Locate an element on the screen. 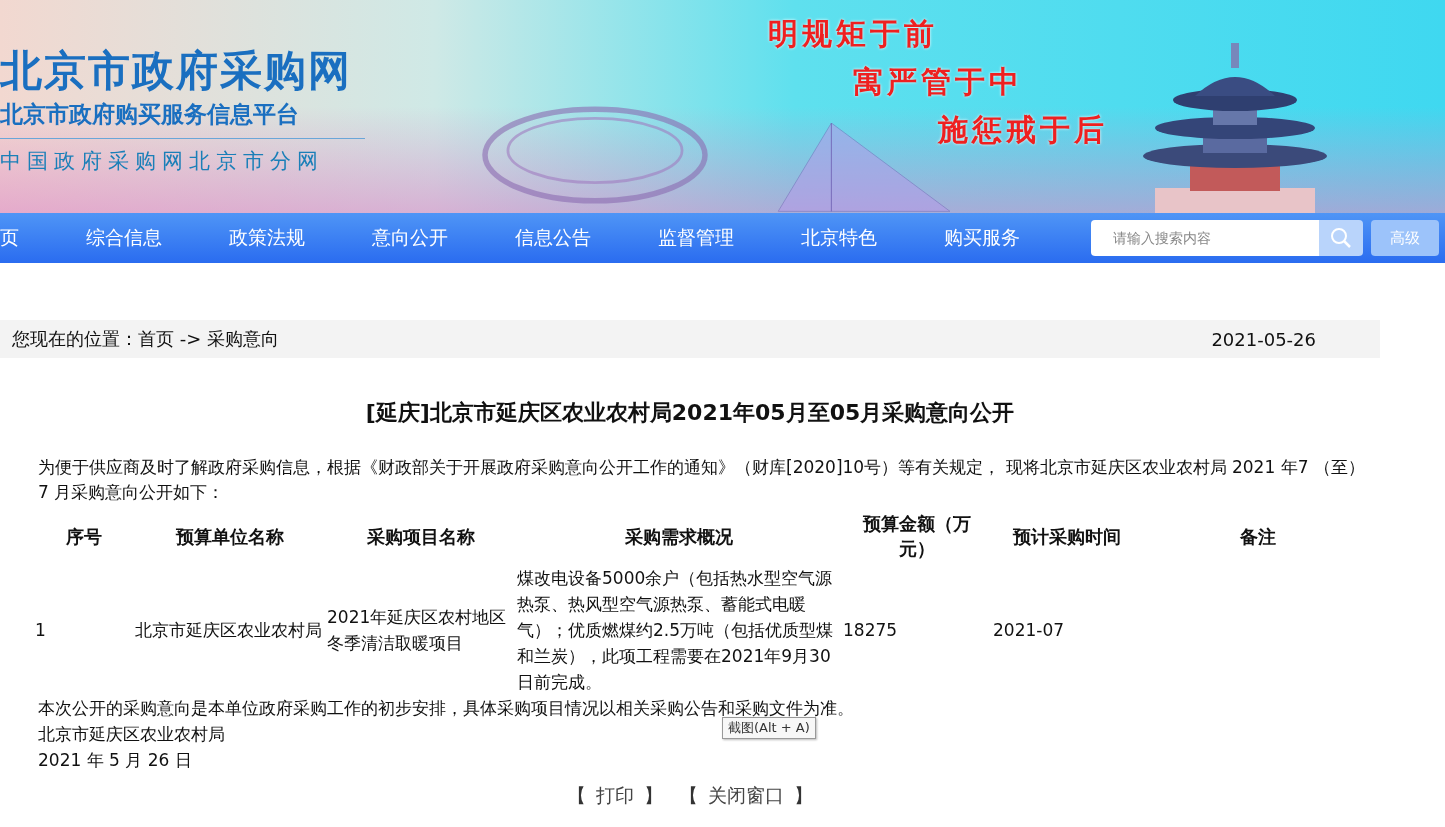 The width and height of the screenshot is (1445, 827). signature-date: 2021 年 5 月 26 日 is located at coordinates (115, 760).